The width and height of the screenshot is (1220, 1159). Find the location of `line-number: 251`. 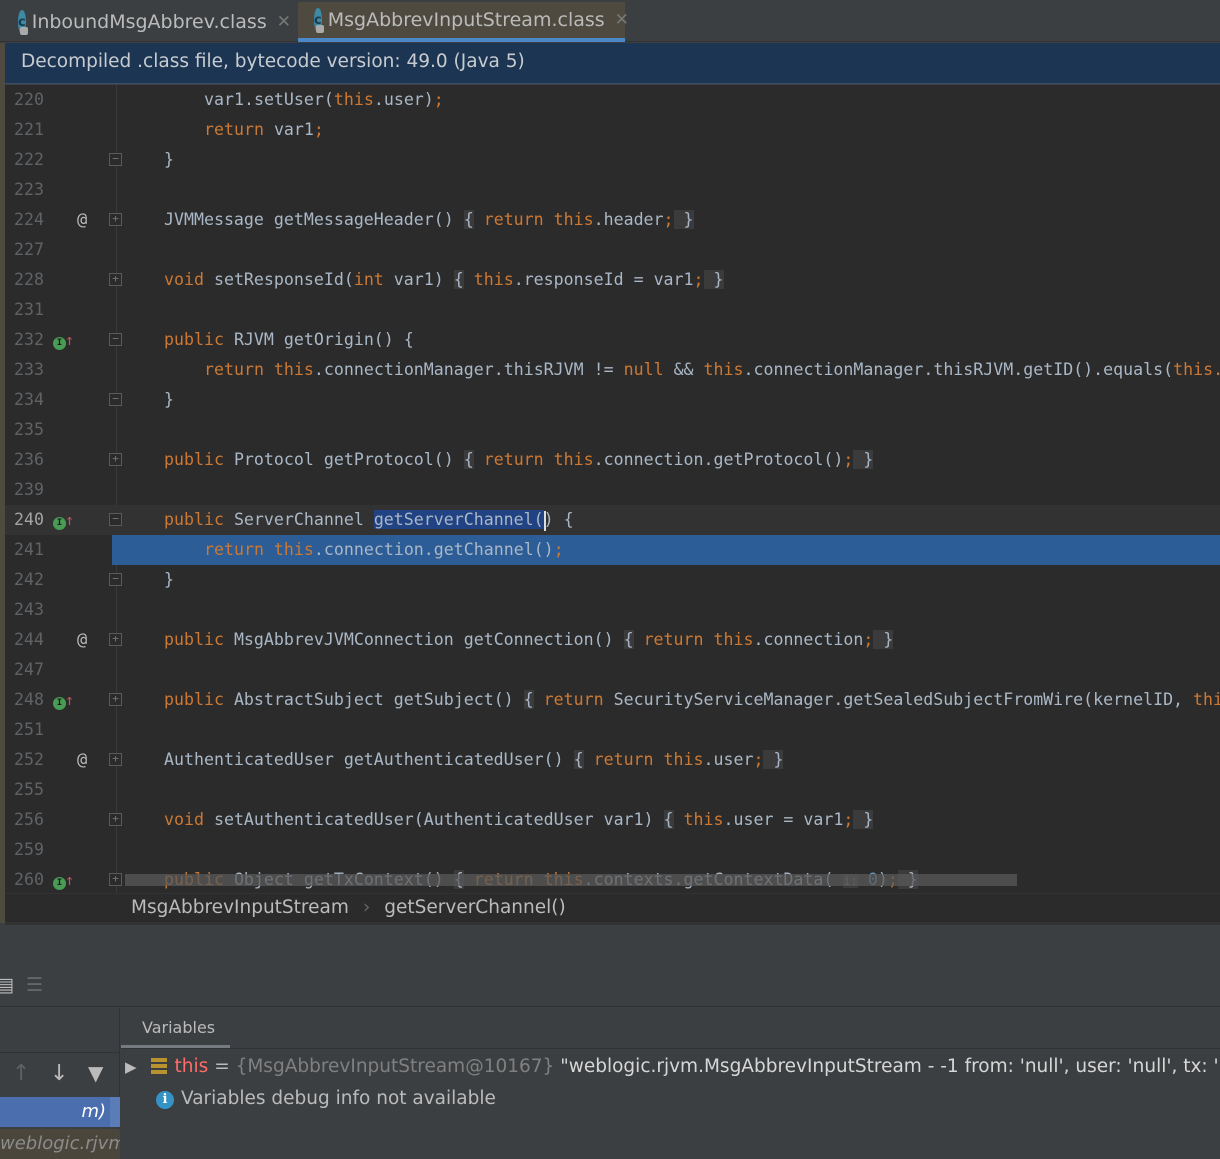

line-number: 251 is located at coordinates (24, 730).